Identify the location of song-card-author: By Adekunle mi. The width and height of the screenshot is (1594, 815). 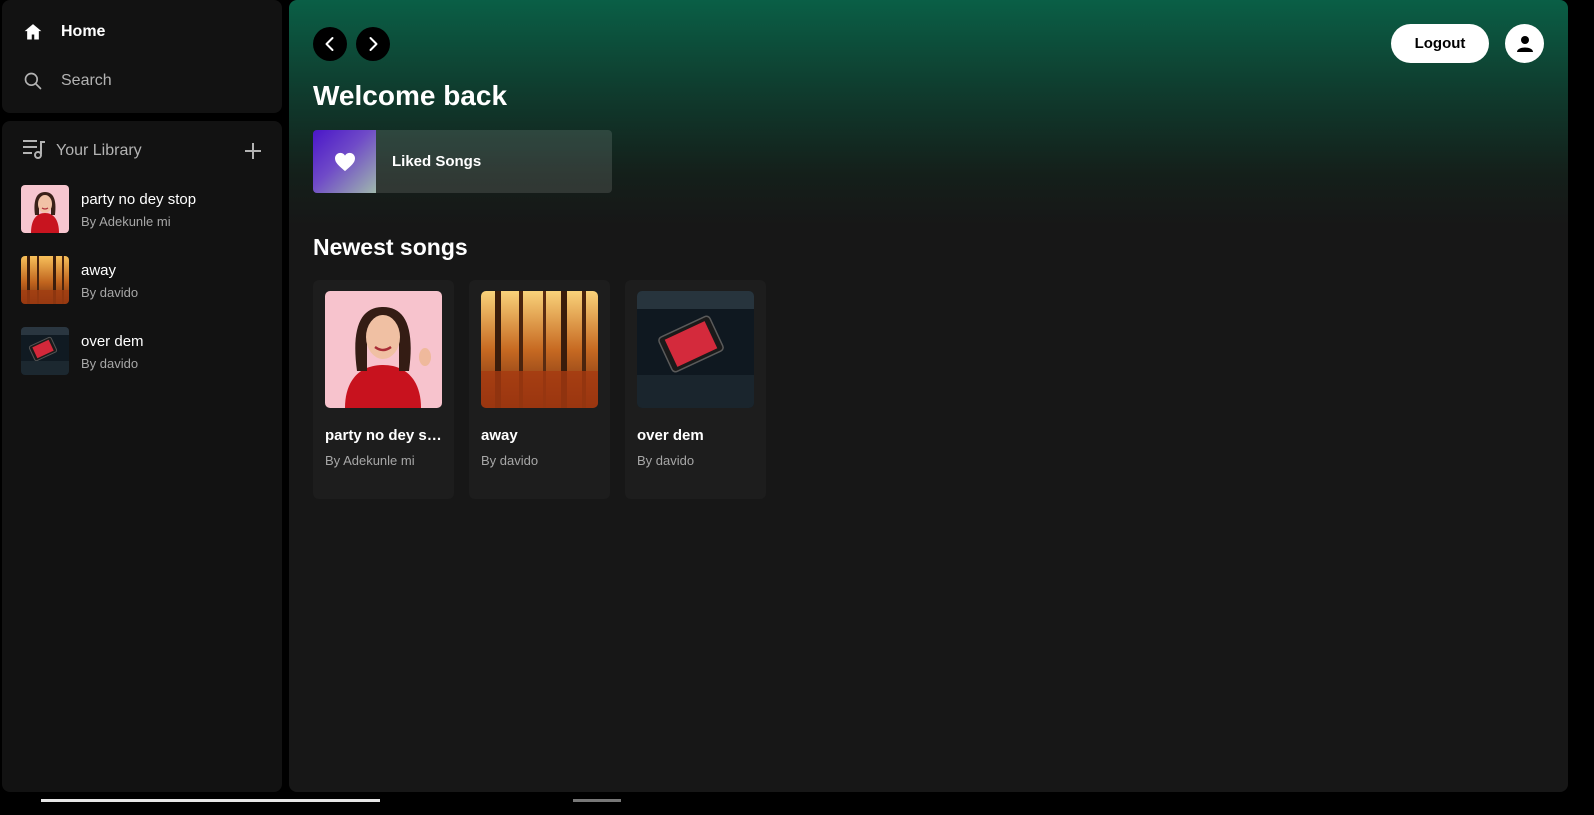
(370, 460).